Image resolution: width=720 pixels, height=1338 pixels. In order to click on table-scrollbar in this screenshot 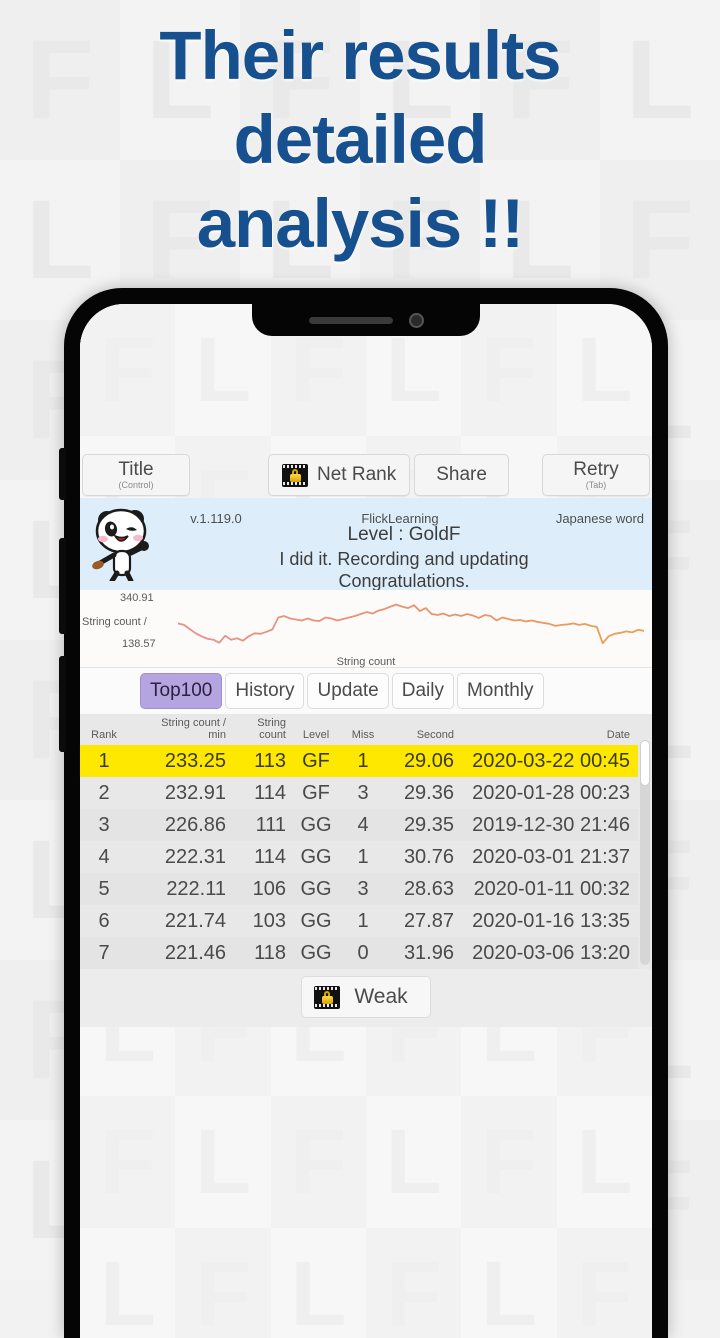, I will do `click(645, 853)`.